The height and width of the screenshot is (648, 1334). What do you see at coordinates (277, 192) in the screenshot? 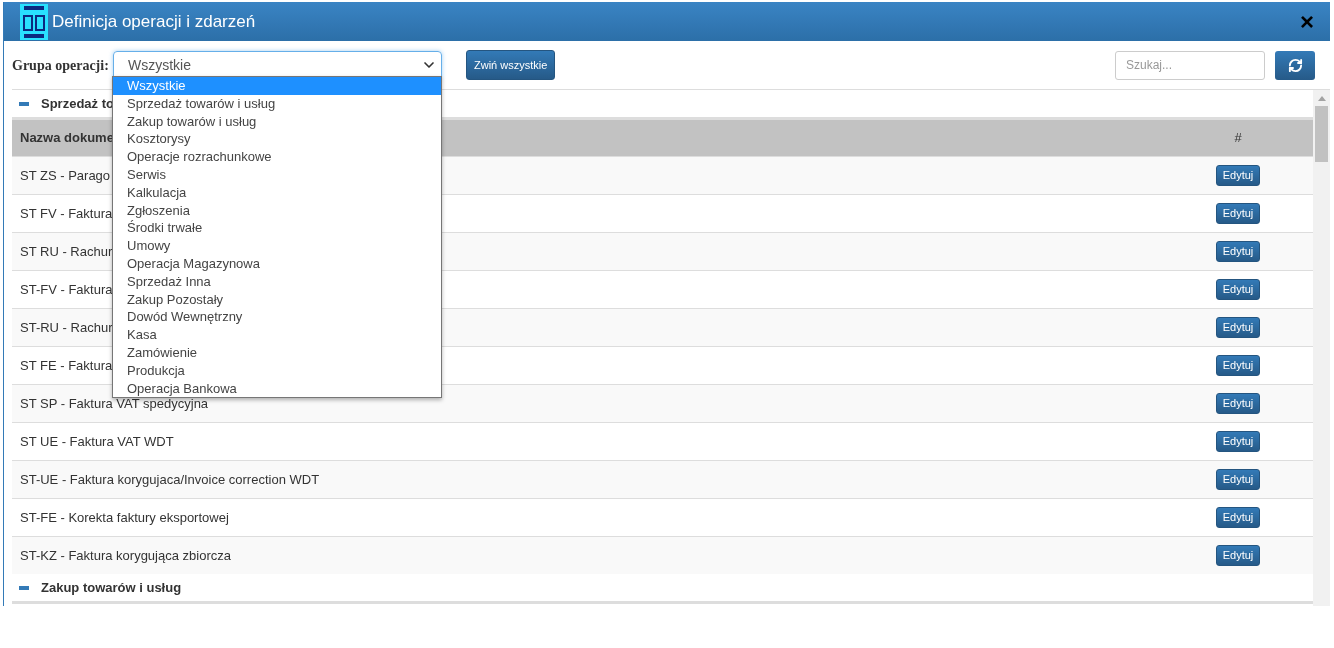
I see `dropdown-option: Kalkulacja` at bounding box center [277, 192].